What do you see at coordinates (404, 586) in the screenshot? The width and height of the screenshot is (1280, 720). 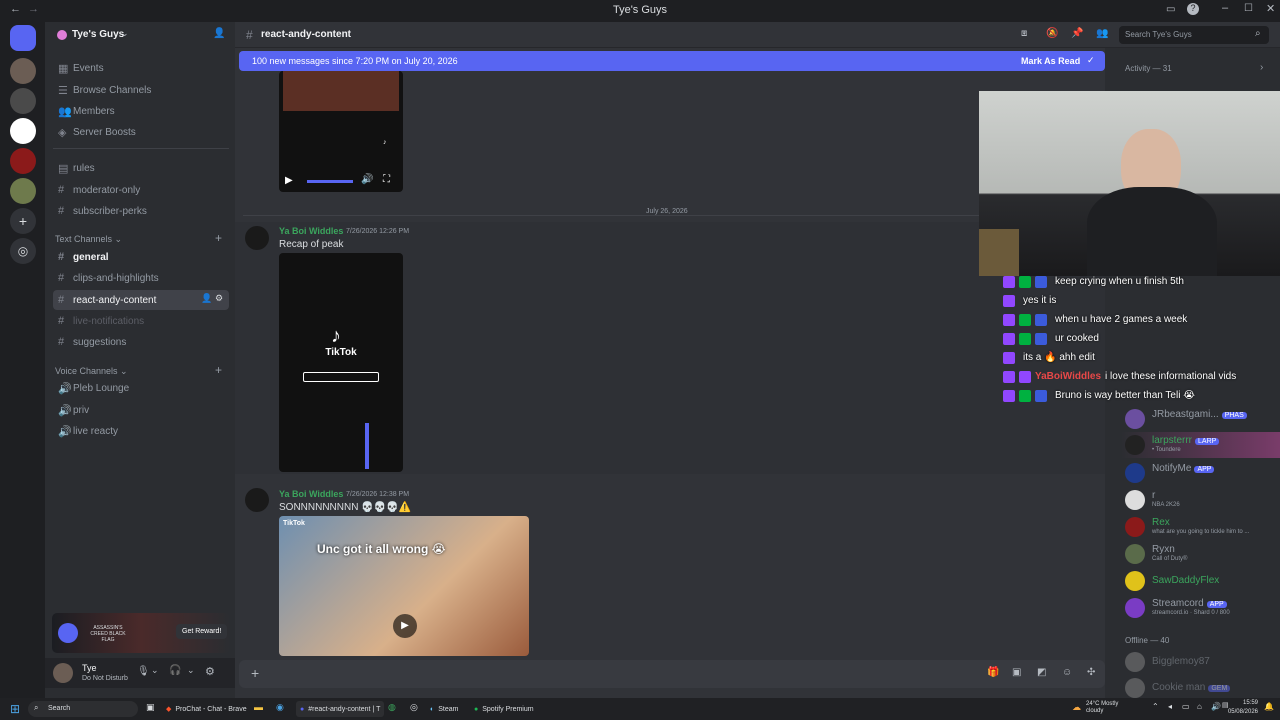 I see `video-embed: TikTok Unc got it all wrong 😭 ▶` at bounding box center [404, 586].